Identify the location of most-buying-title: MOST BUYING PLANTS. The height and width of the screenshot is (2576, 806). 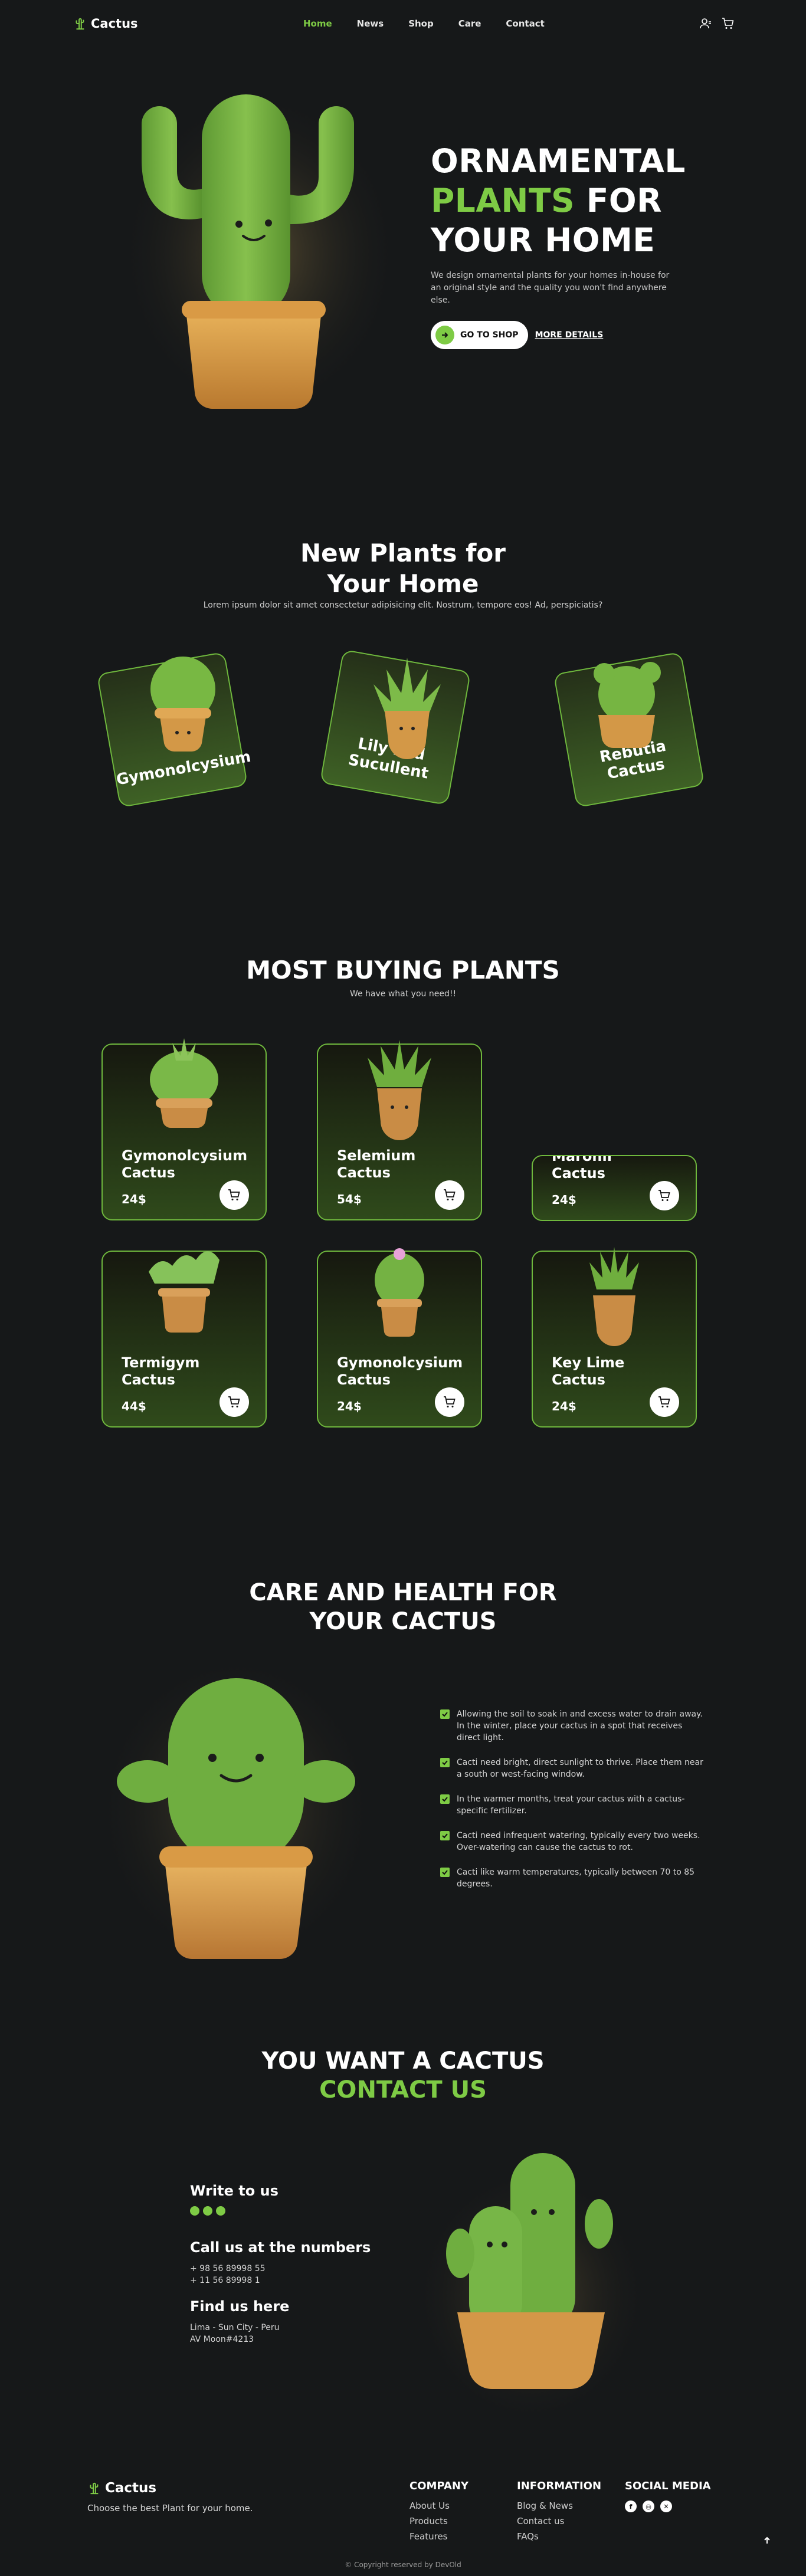
(403, 970).